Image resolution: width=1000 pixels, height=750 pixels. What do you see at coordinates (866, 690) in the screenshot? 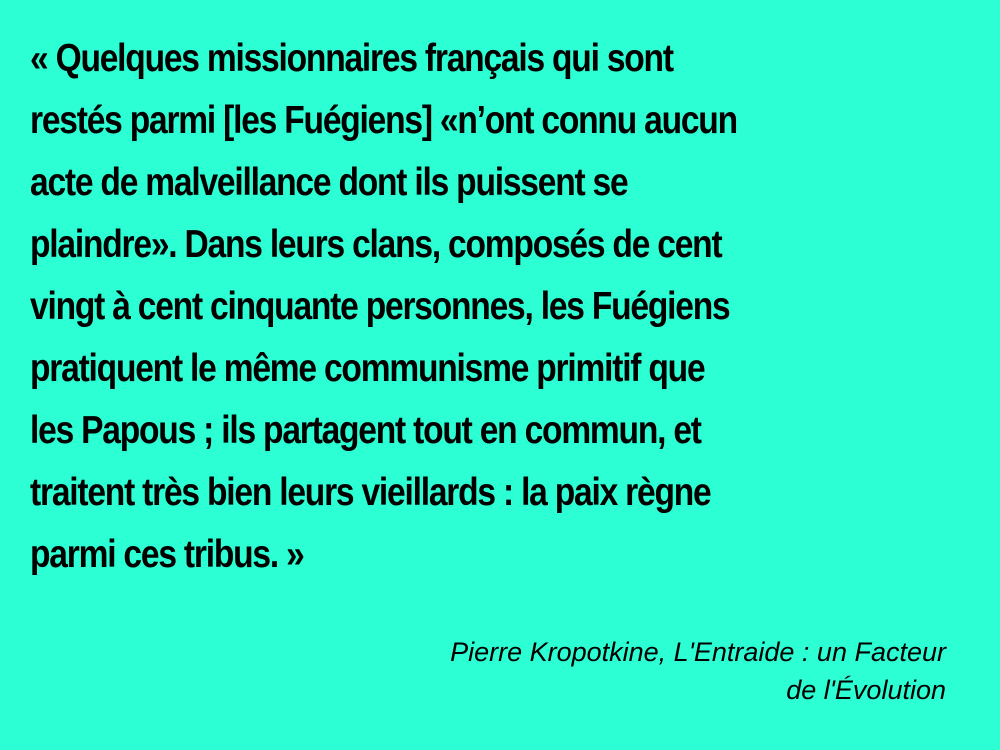
I see `attribution-line-2: de l'Évolution` at bounding box center [866, 690].